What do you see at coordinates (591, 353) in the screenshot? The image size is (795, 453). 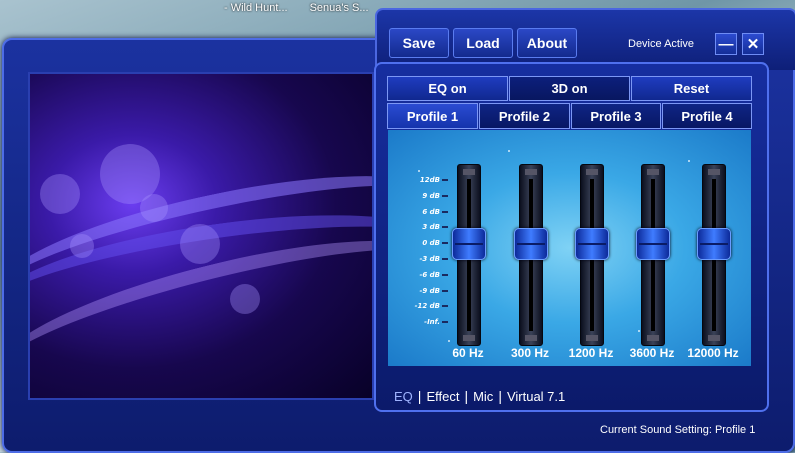 I see `eq-band-frequency-label: 1200 Hz` at bounding box center [591, 353].